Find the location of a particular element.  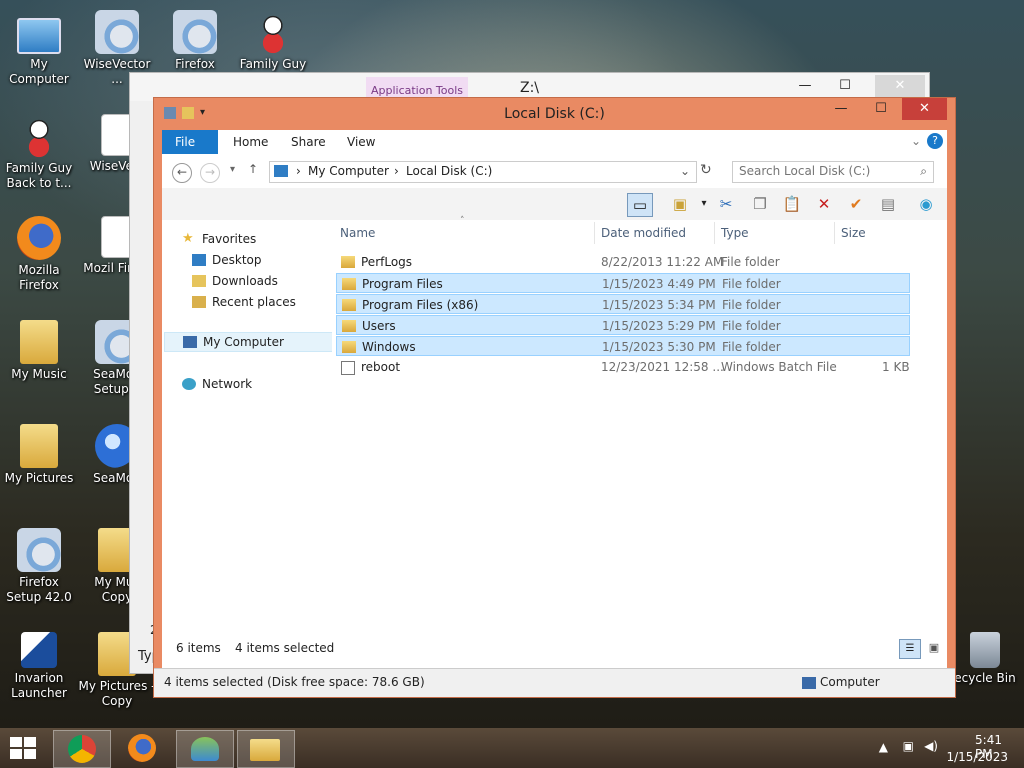

address-bar: › My Computer › Local Disk (C:) ⌄ is located at coordinates (483, 172).